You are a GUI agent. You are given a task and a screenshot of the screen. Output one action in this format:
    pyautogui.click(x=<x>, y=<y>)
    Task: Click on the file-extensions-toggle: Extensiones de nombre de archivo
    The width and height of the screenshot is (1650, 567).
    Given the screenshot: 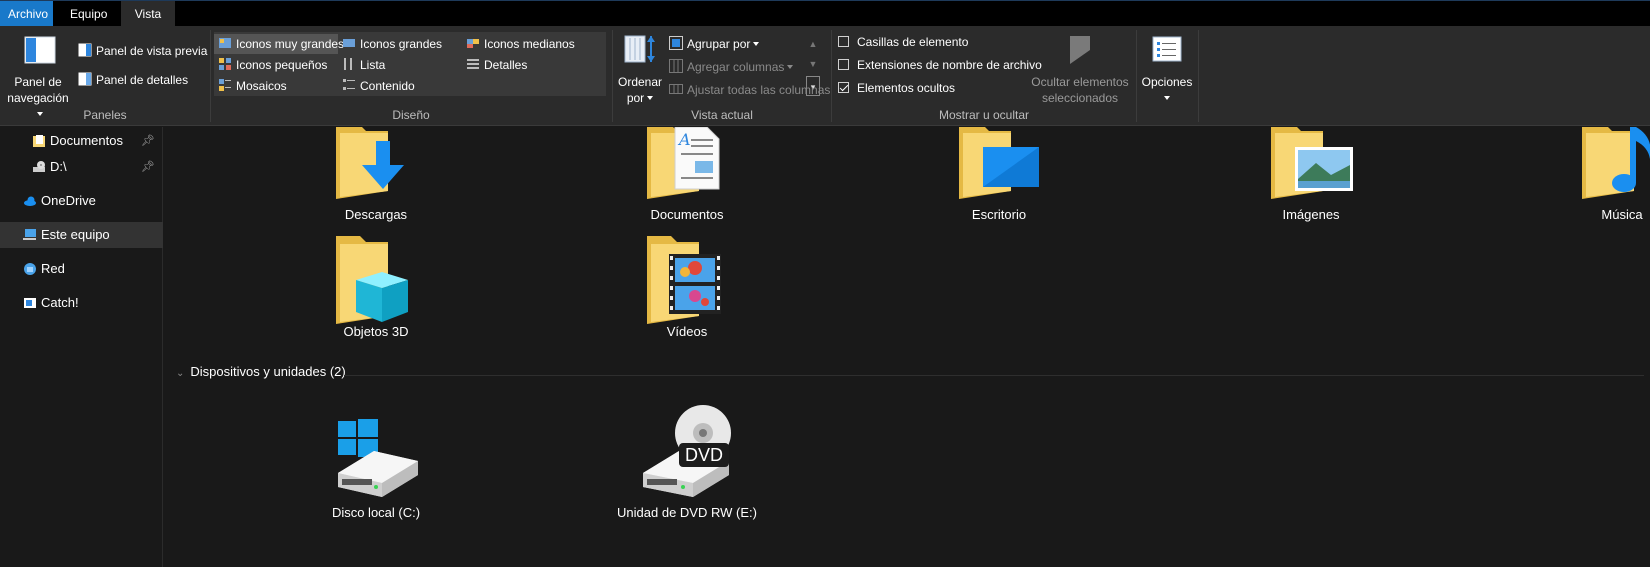 What is the action you would take?
    pyautogui.click(x=940, y=65)
    